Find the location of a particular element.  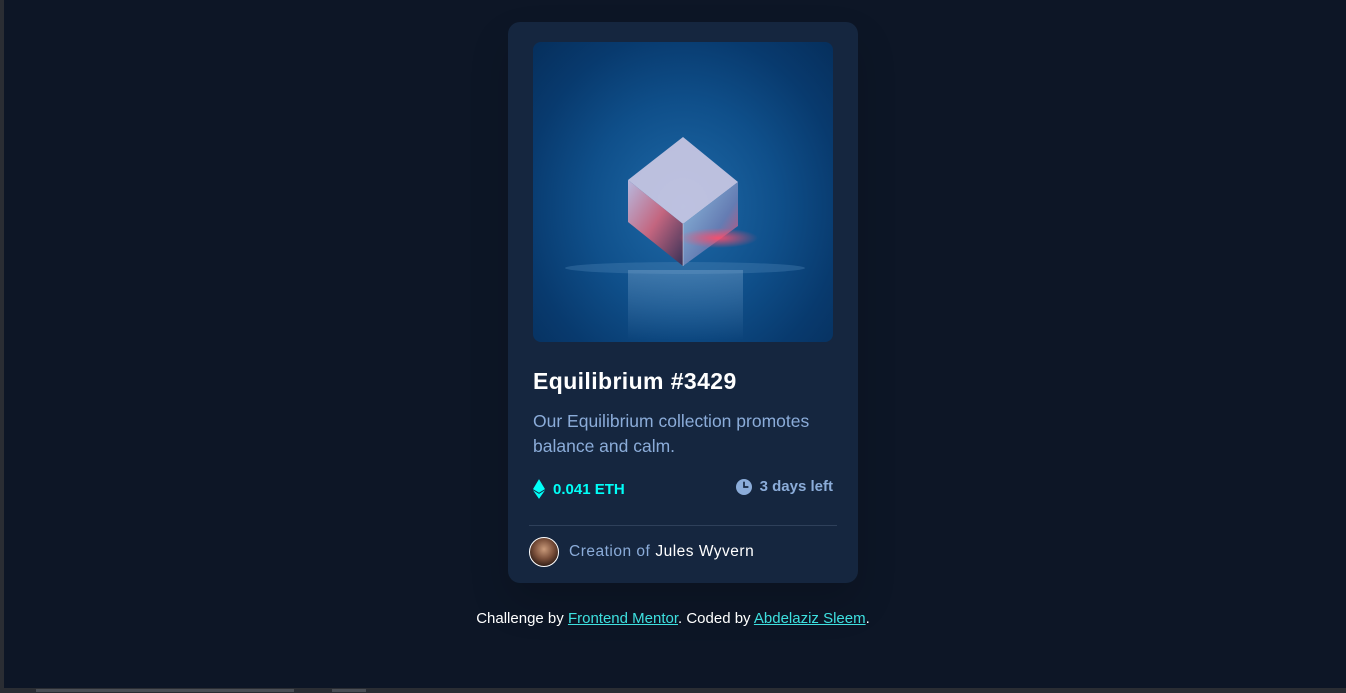

cube-illustration is located at coordinates (685, 238).